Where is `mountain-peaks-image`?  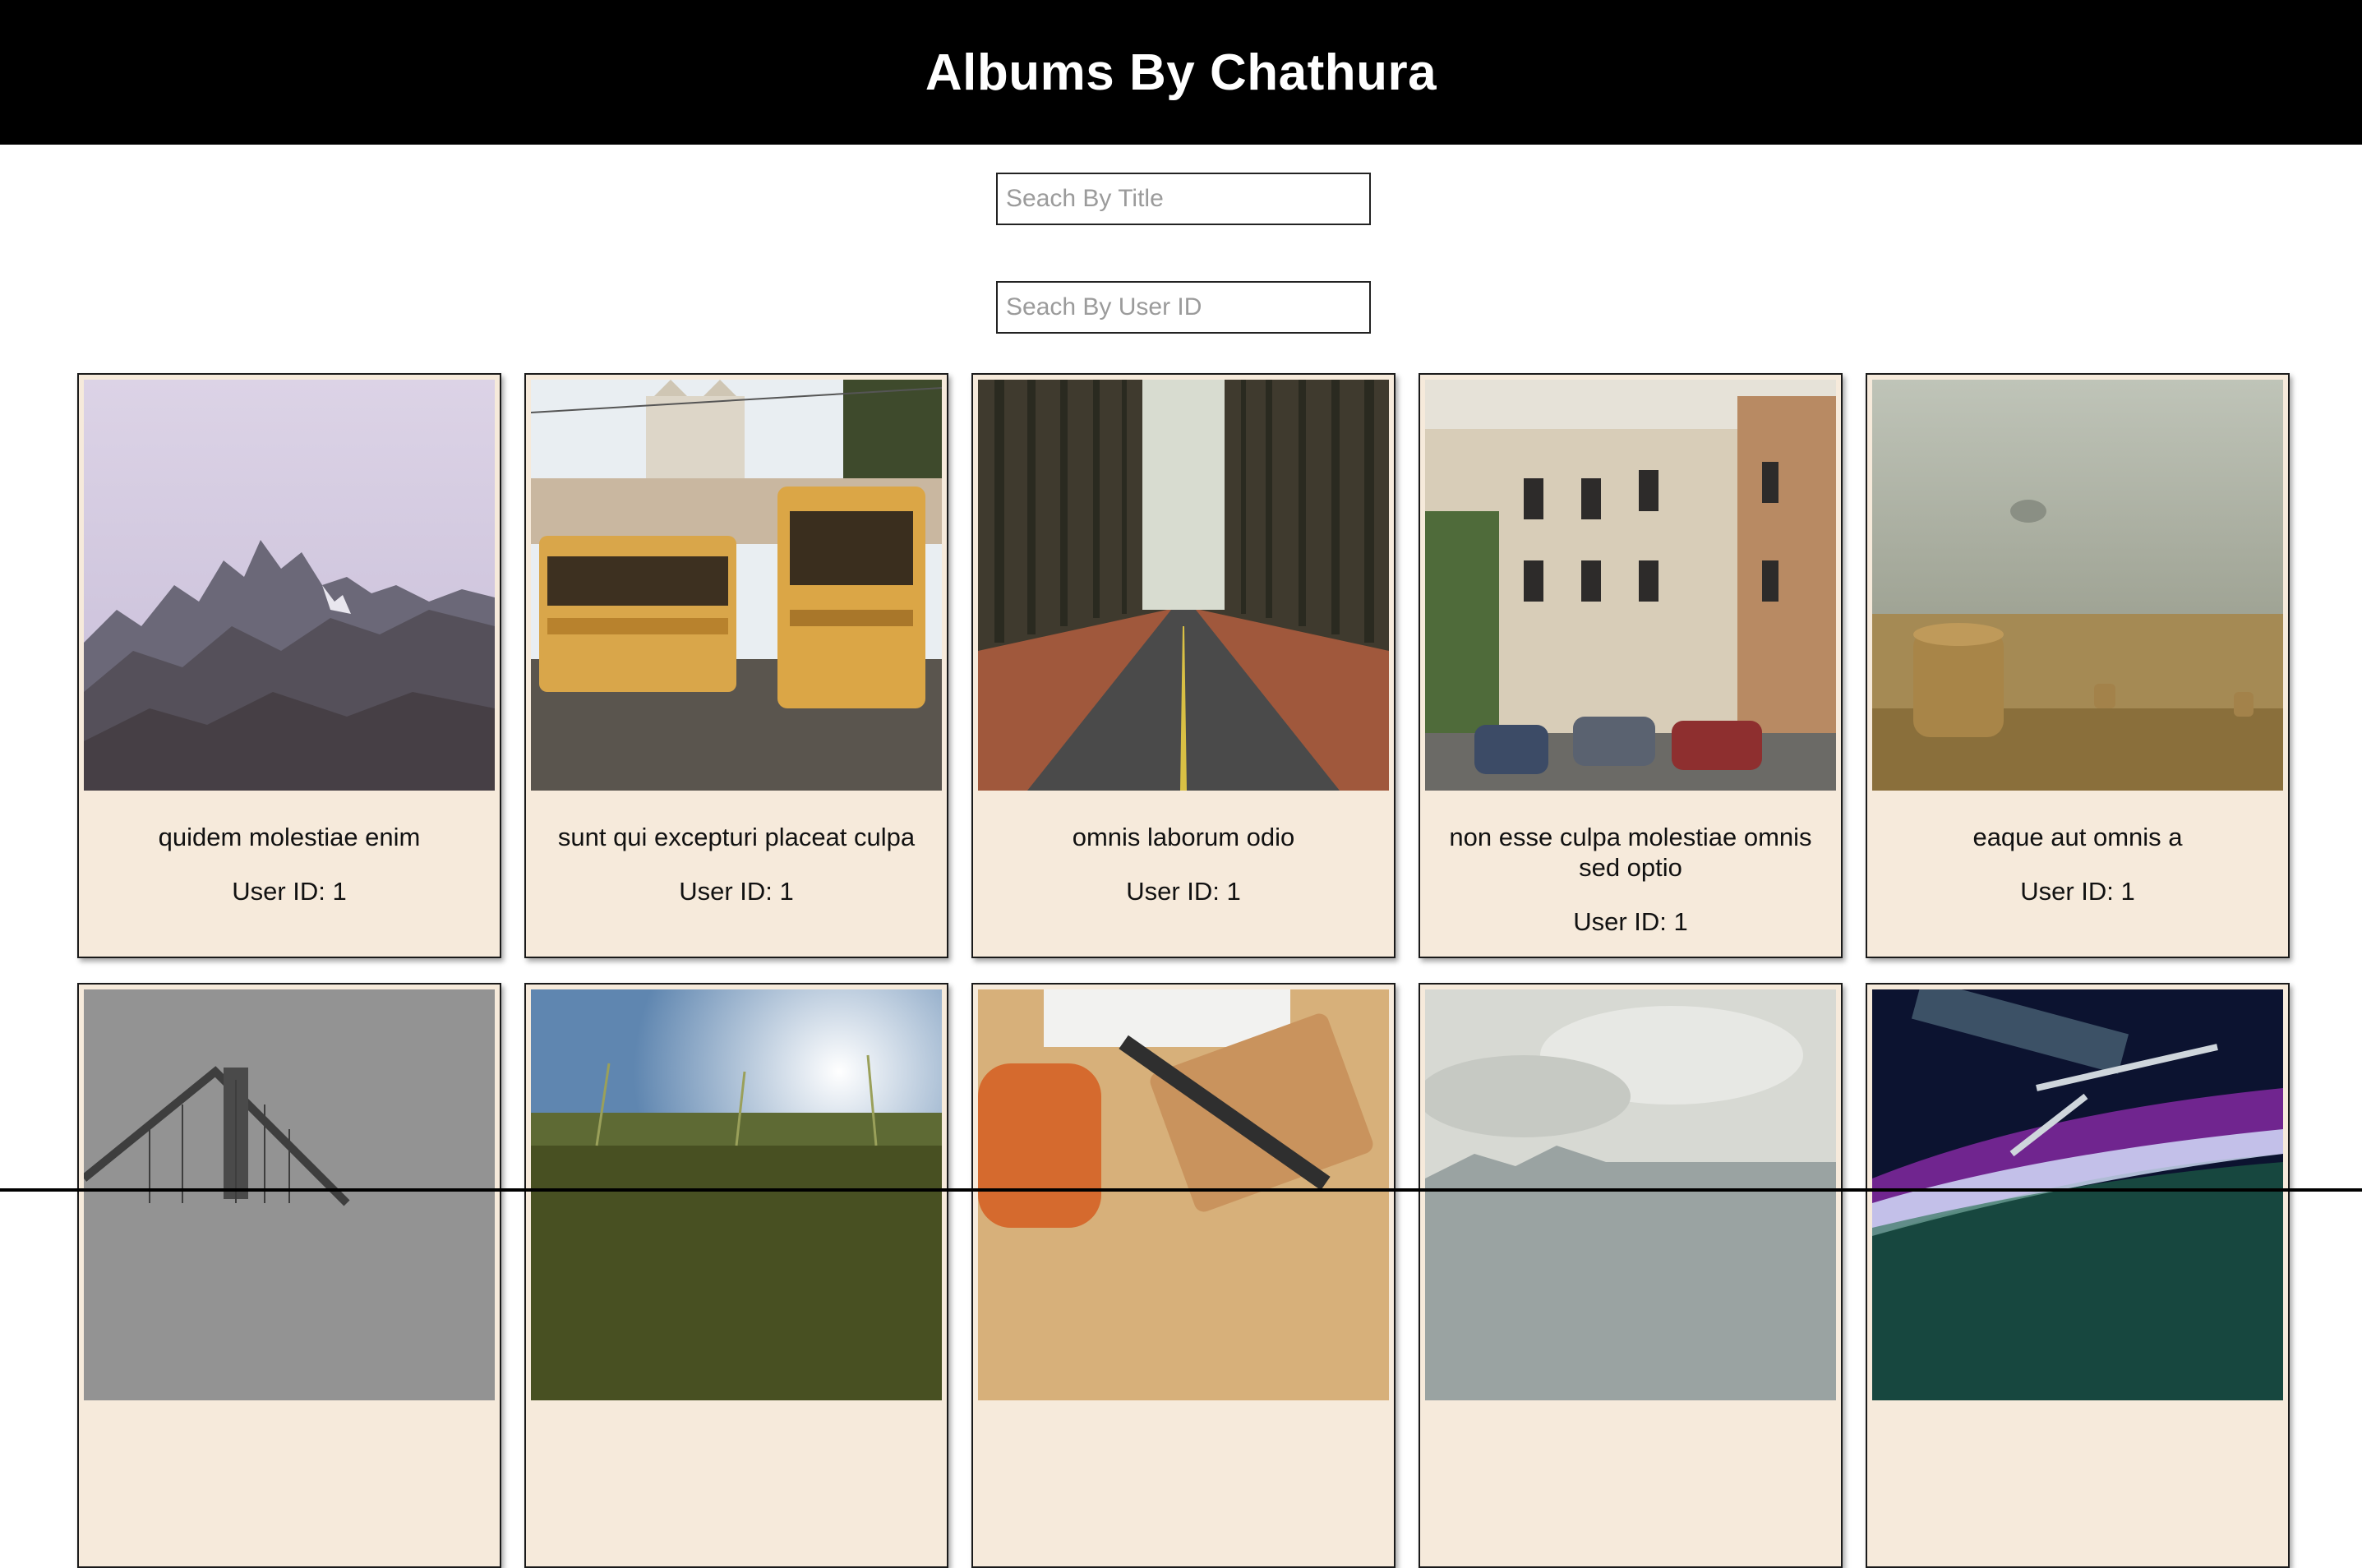 mountain-peaks-image is located at coordinates (289, 585).